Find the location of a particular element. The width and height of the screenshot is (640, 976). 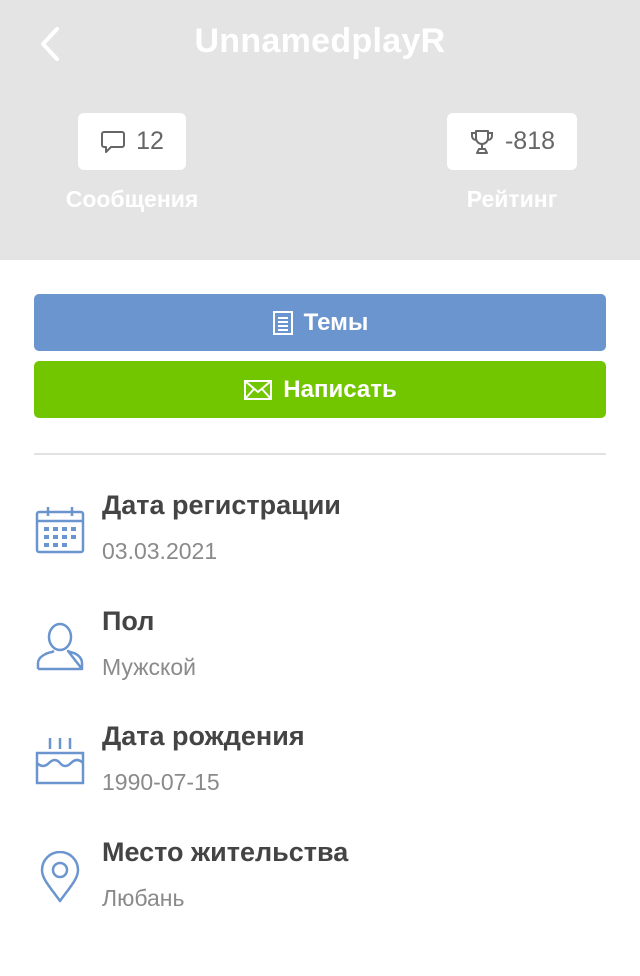

registration-date-row: Дата регистрации 03.03.2021 is located at coordinates (320, 535).